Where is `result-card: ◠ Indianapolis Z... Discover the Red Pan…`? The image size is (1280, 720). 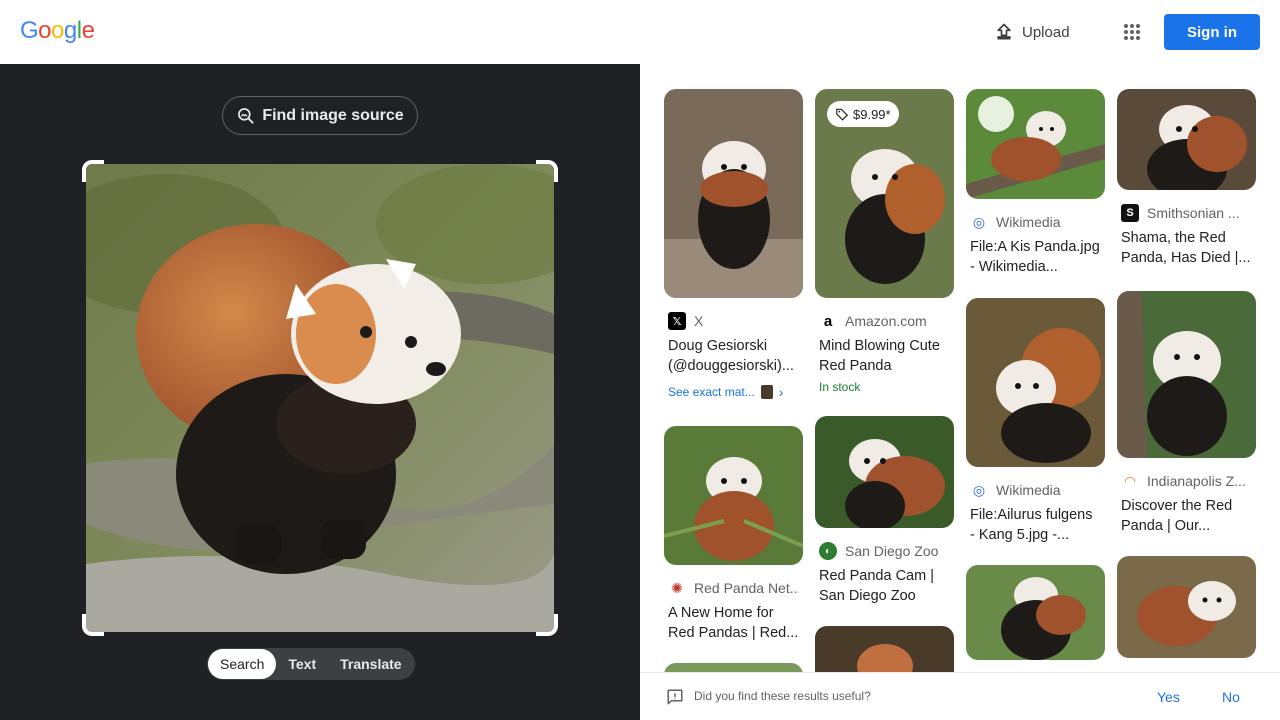
result-card: ◠ Indianapolis Z... Discover the Red Pan… is located at coordinates (1186, 413).